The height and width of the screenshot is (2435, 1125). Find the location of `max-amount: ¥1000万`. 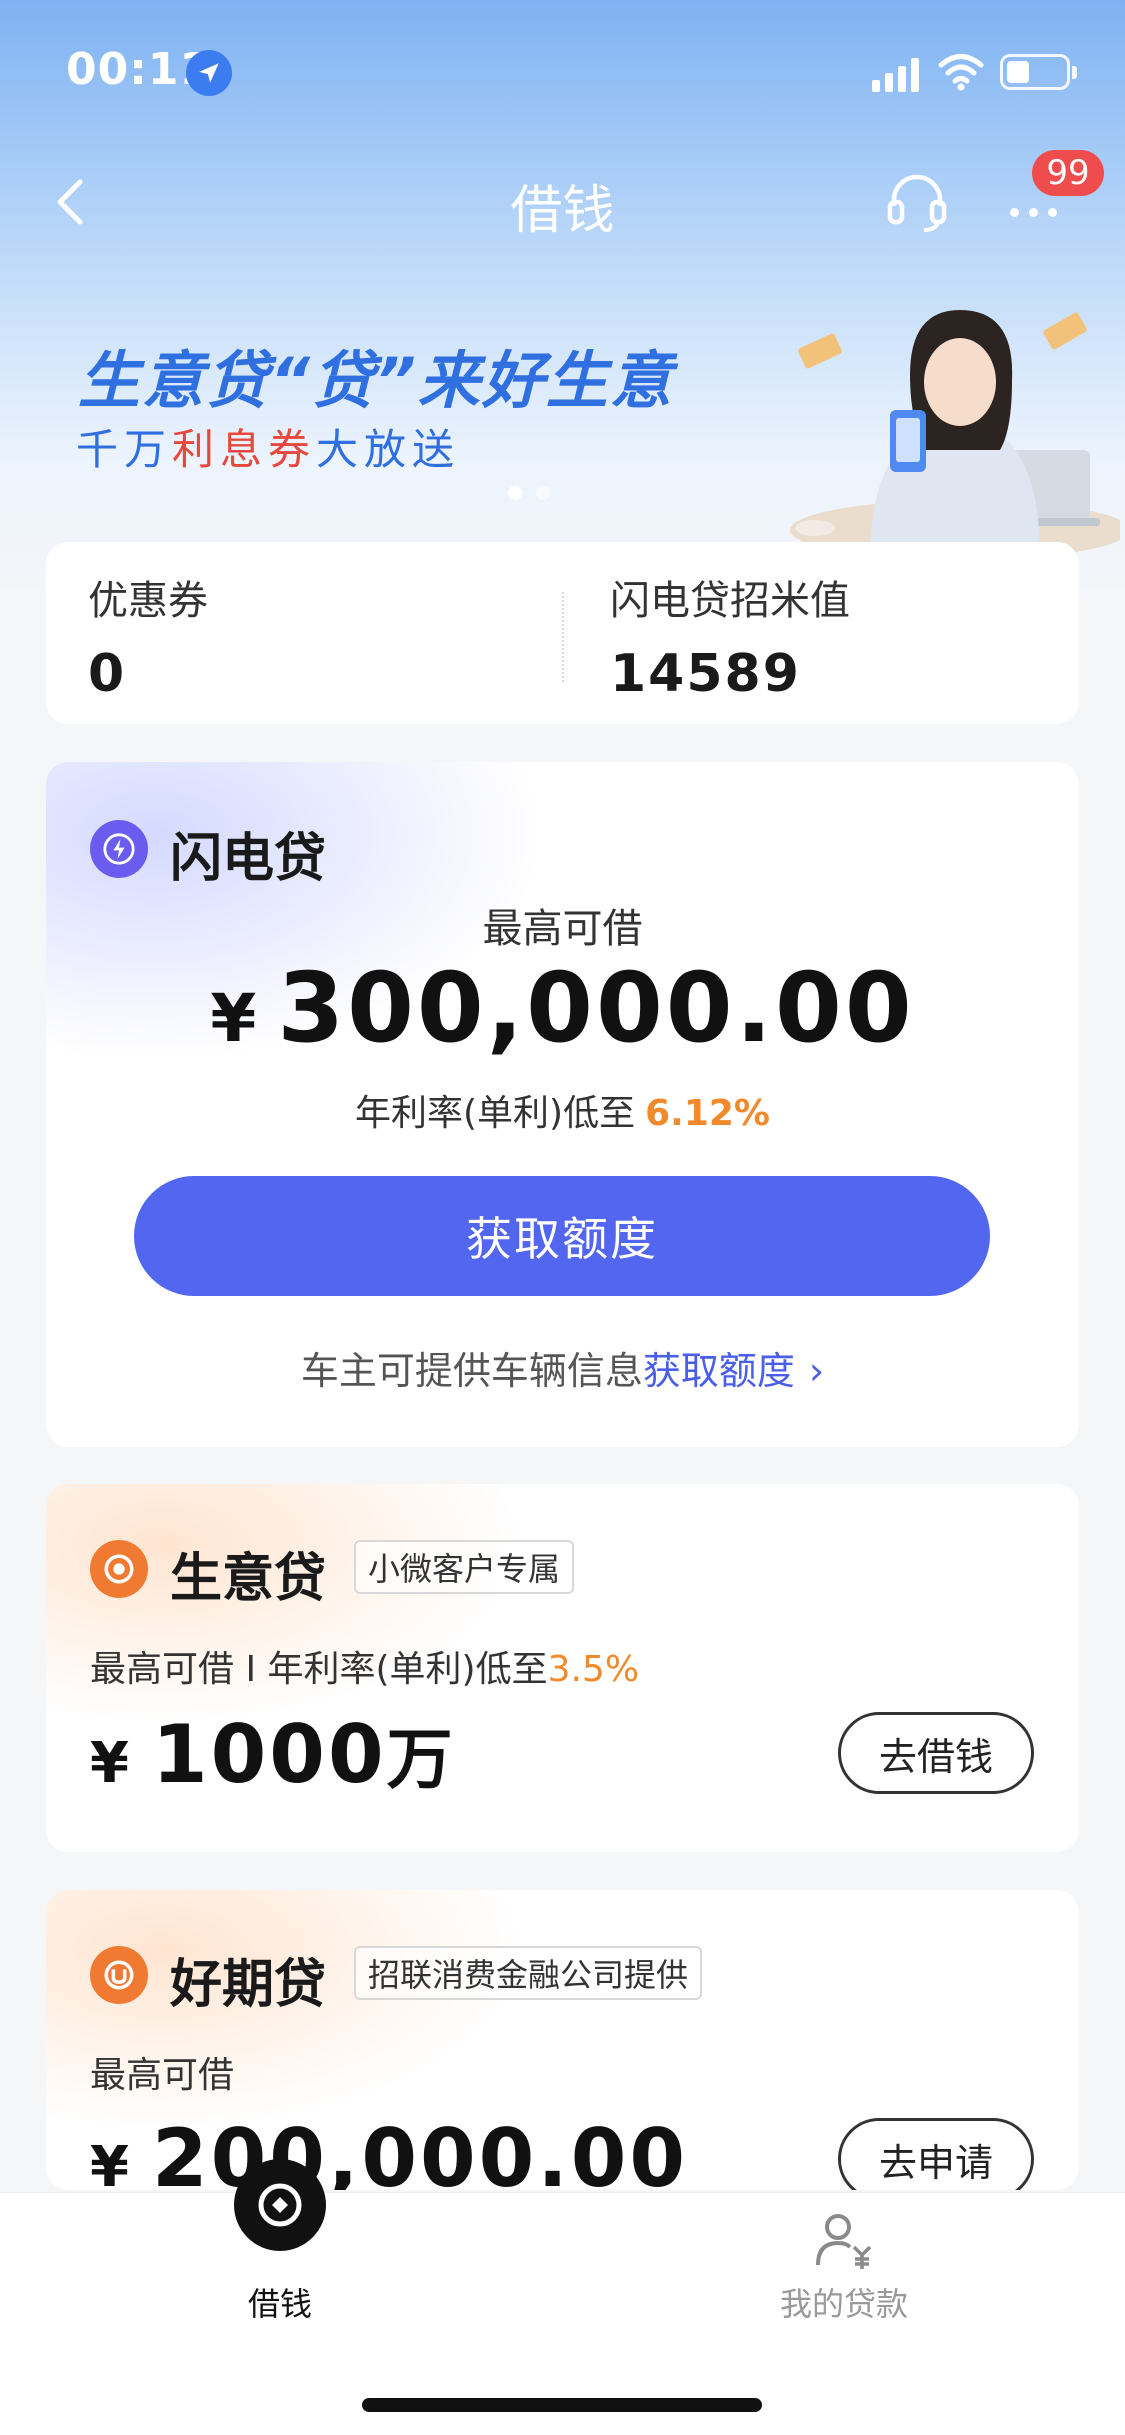

max-amount: ¥1000万 is located at coordinates (273, 1754).